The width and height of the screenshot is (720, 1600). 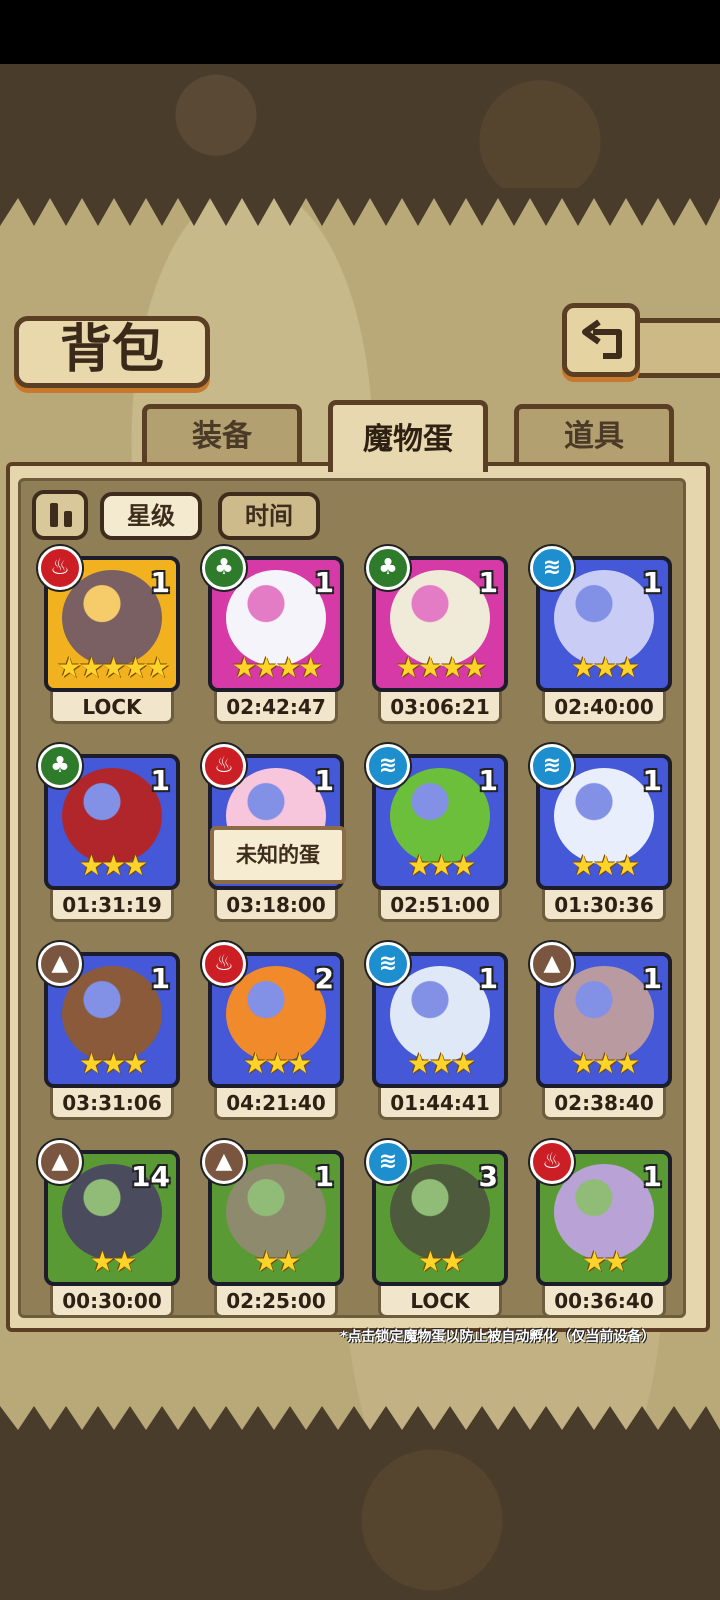 What do you see at coordinates (60, 515) in the screenshot?
I see `sort-order-toggle` at bounding box center [60, 515].